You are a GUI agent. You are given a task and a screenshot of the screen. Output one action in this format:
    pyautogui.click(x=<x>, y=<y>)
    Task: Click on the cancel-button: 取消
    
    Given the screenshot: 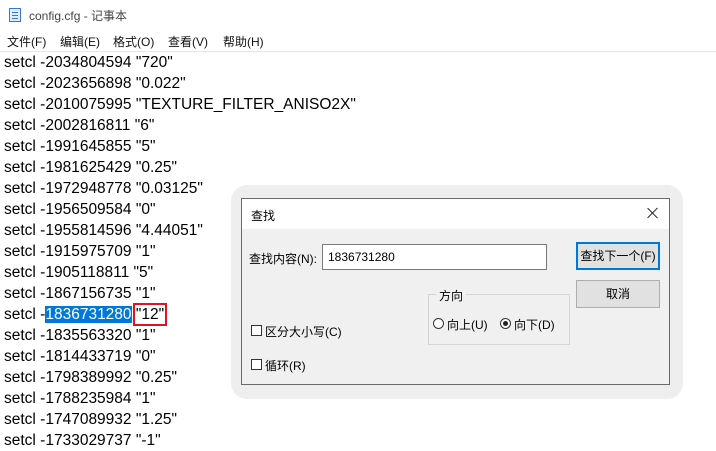 What is the action you would take?
    pyautogui.click(x=618, y=294)
    